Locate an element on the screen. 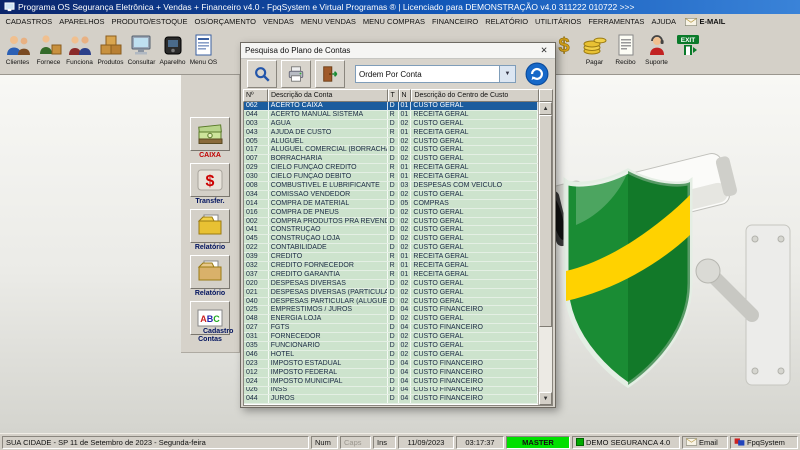  toolbar-button-menu-os: Menu OS is located at coordinates (203, 48).